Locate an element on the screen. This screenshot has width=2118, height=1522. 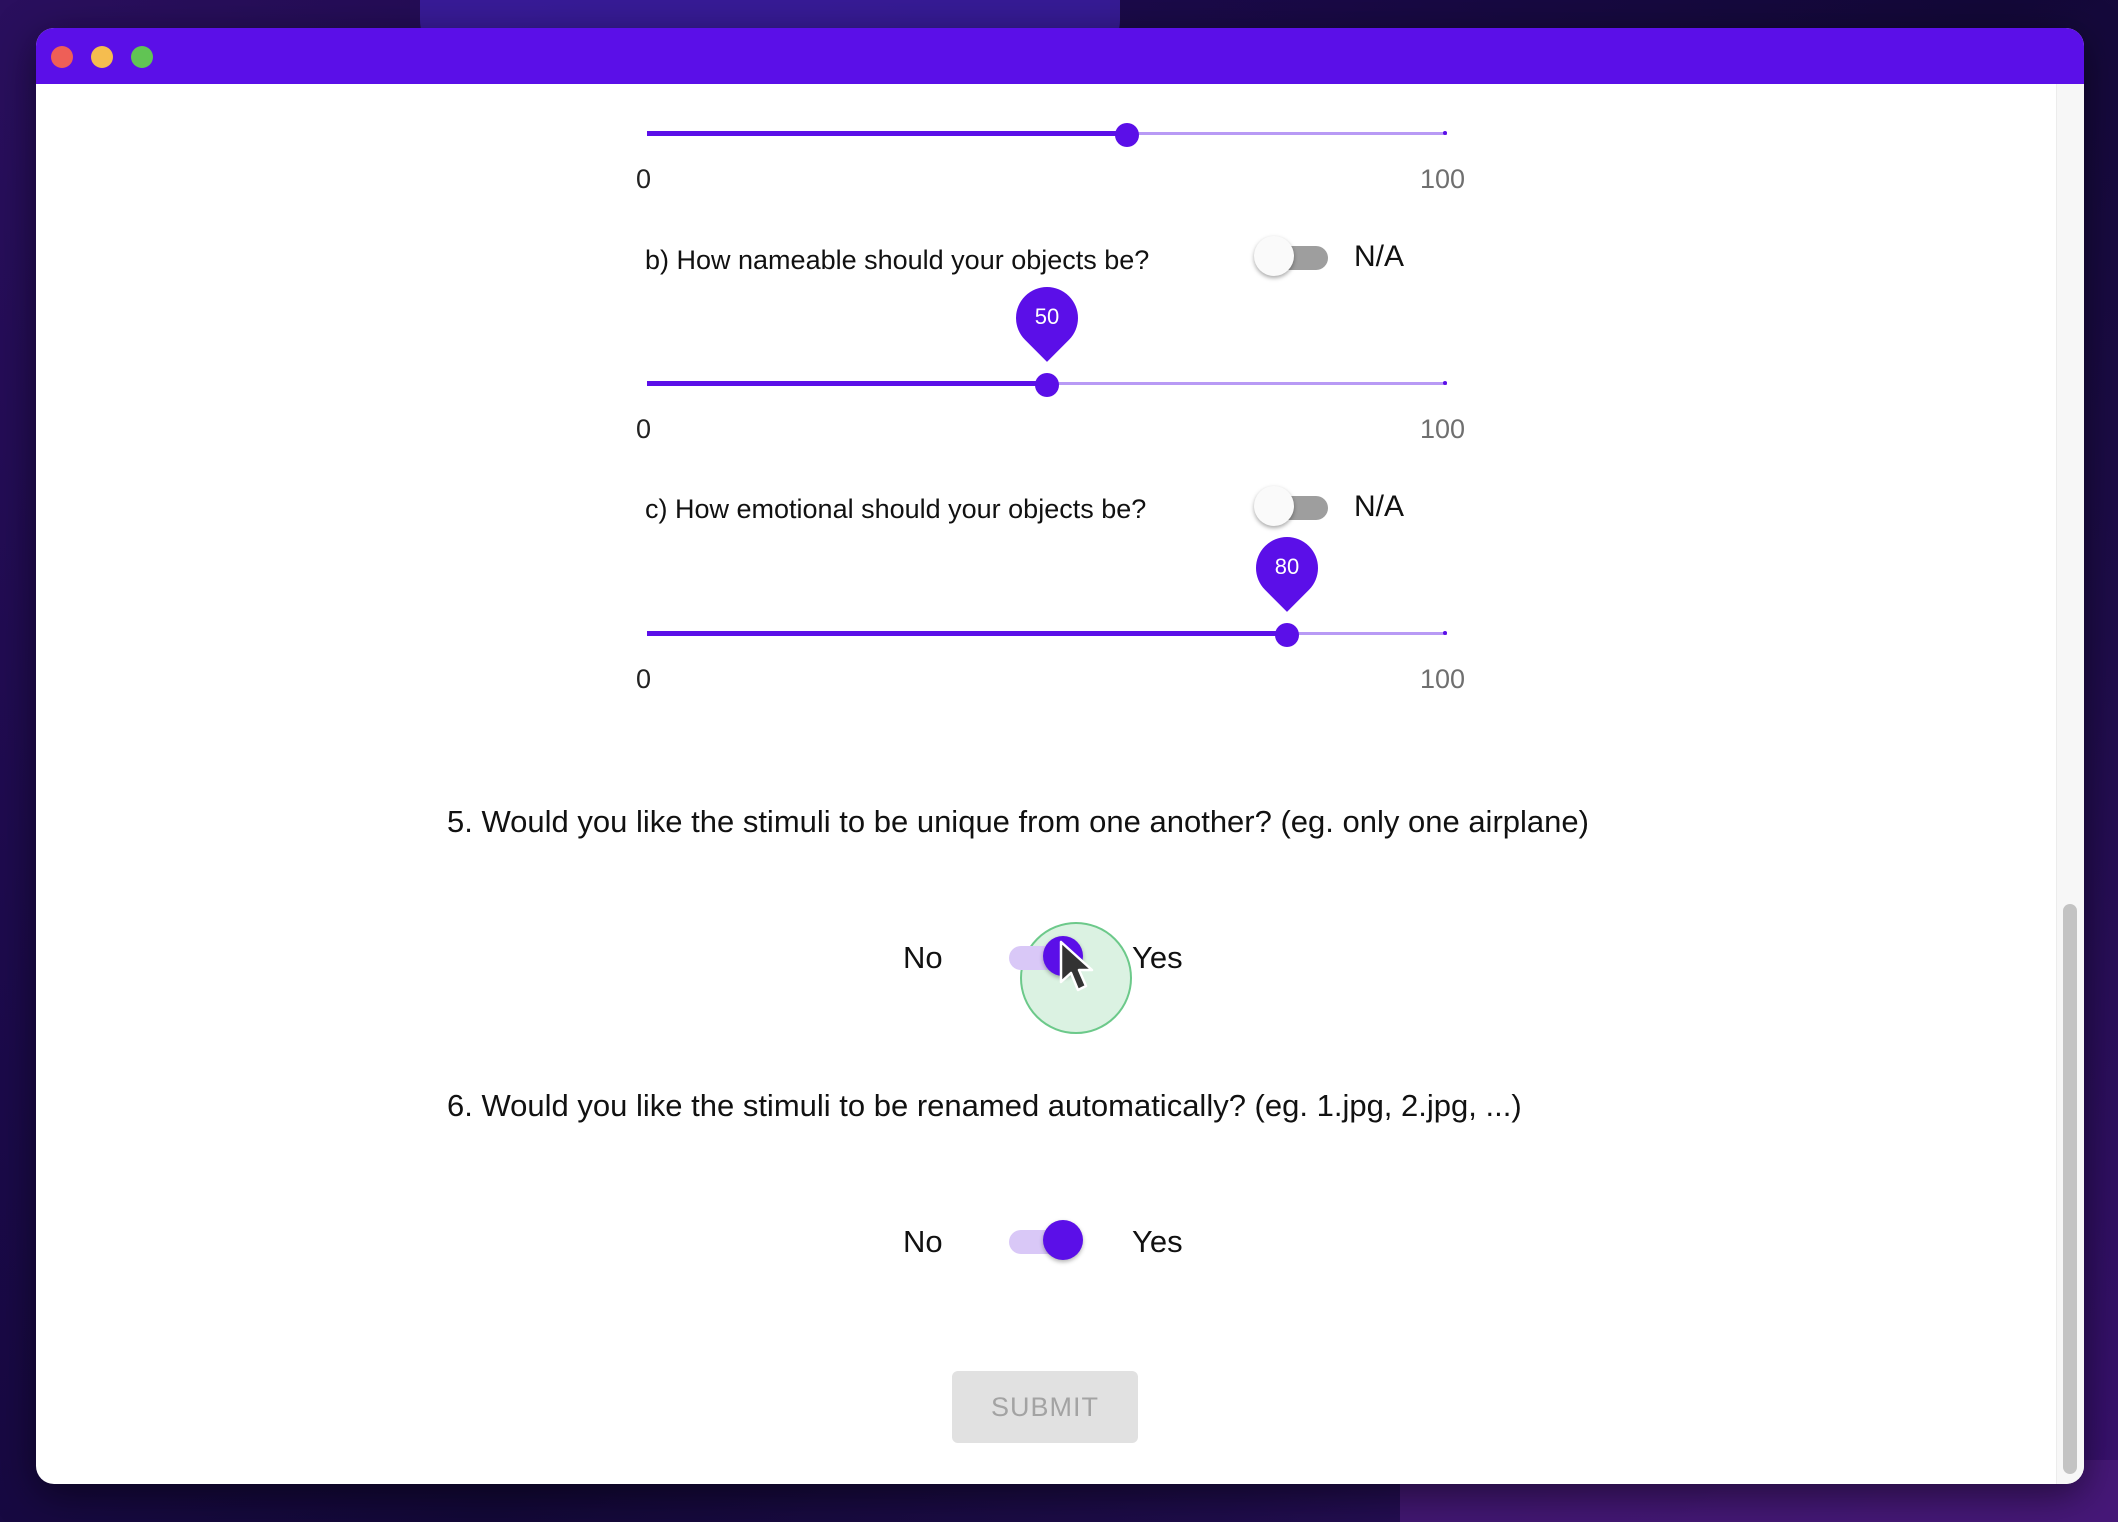
submit-button: SUBMIT is located at coordinates (1045, 1407).